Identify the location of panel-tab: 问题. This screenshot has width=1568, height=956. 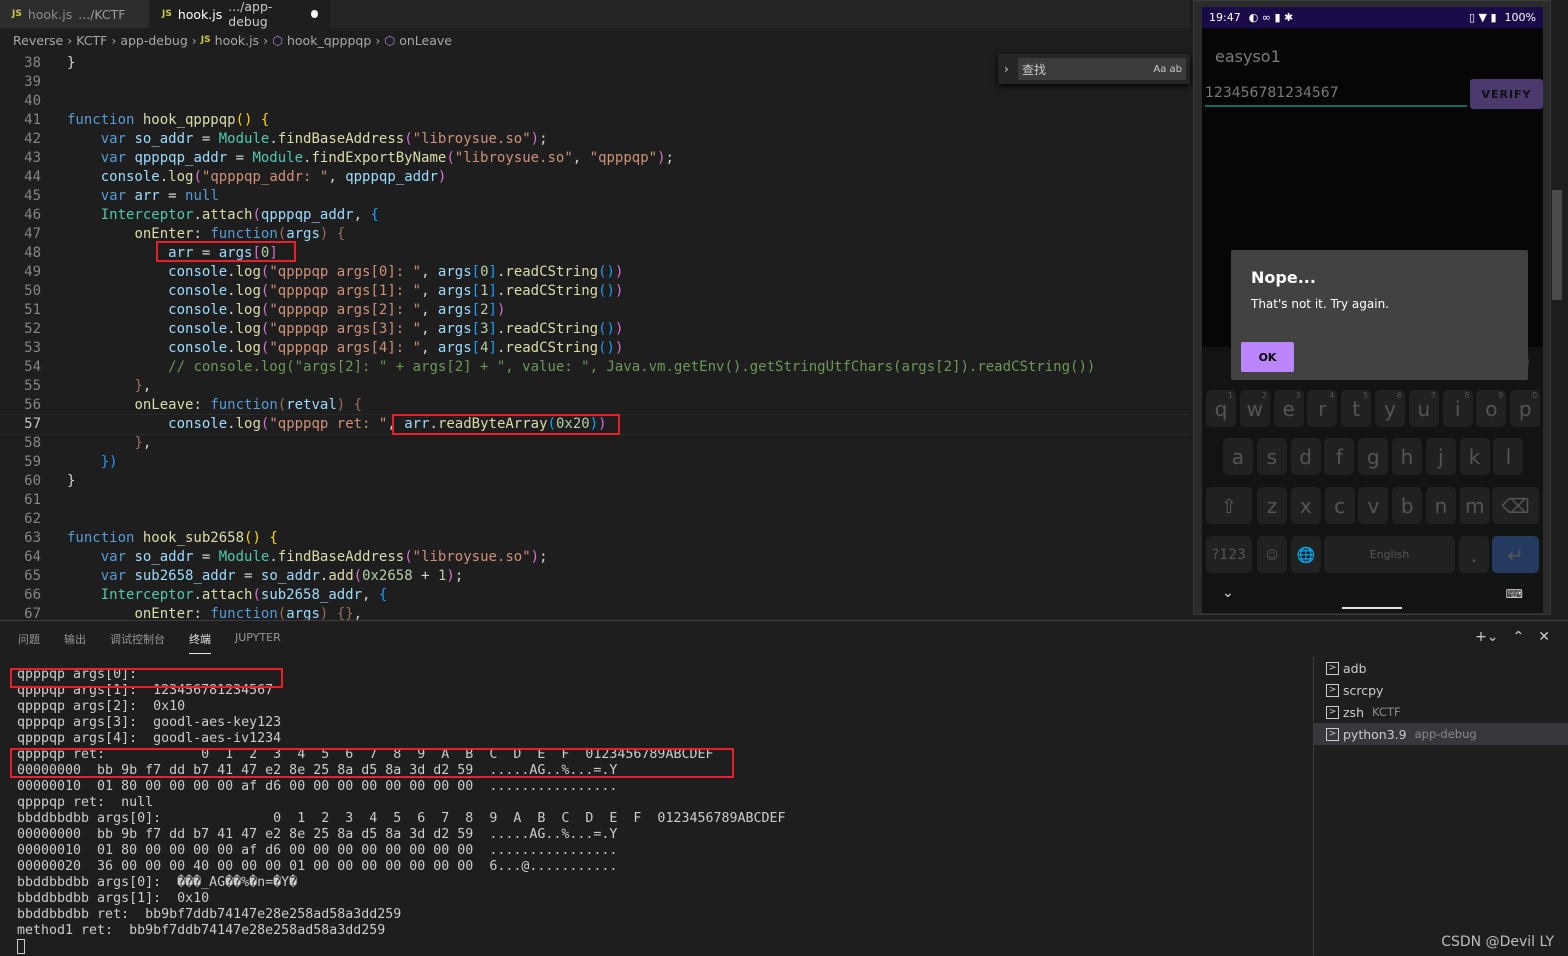
(29, 642).